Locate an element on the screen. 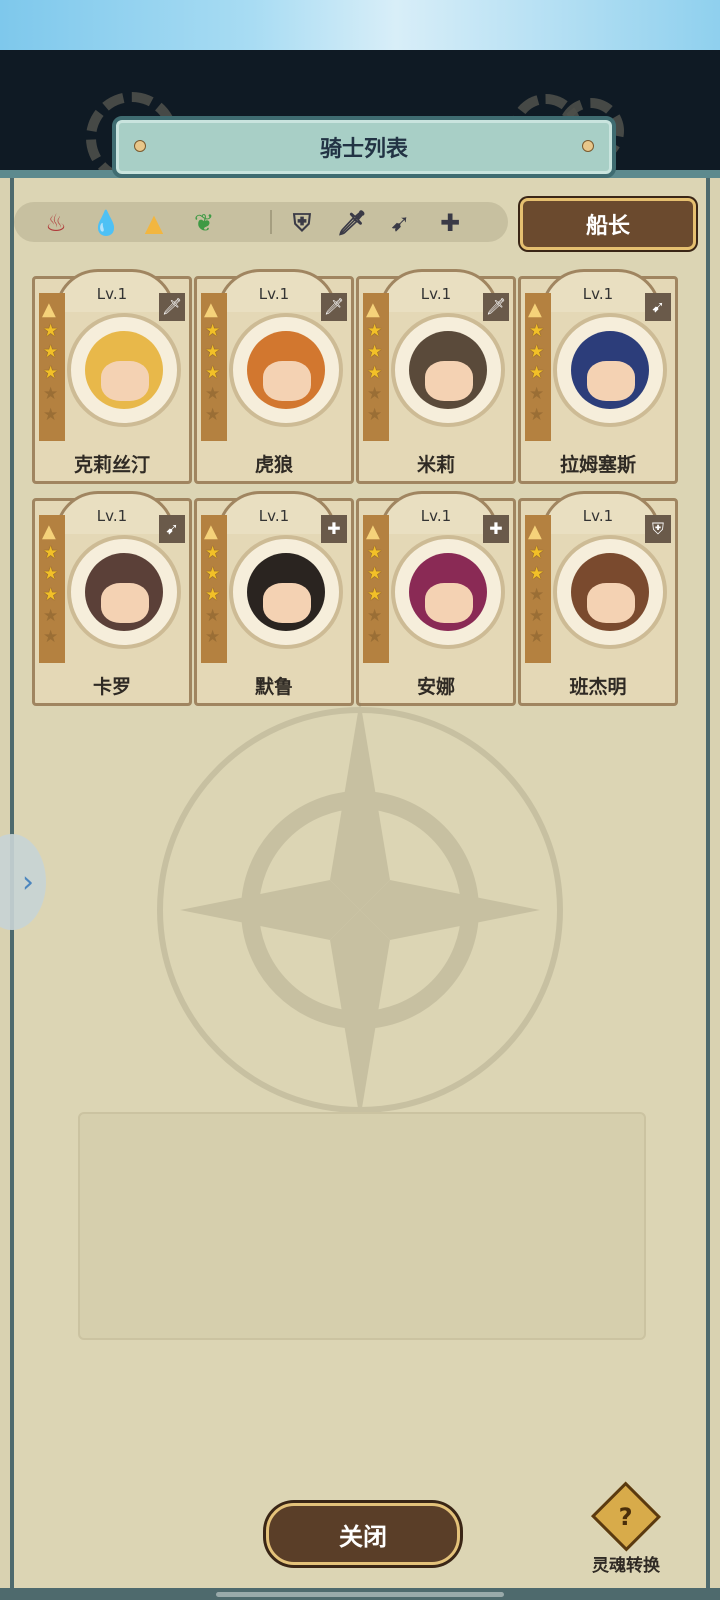 The image size is (720, 1600). healer-filter-icon: ✚ is located at coordinates (450, 223).